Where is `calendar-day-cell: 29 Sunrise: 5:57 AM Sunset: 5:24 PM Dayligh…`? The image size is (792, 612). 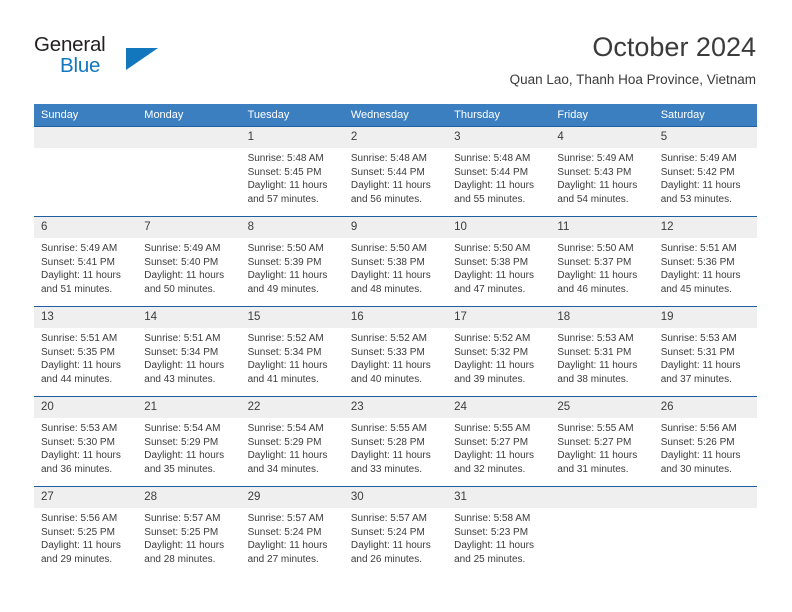 calendar-day-cell: 29 Sunrise: 5:57 AM Sunset: 5:24 PM Dayligh… is located at coordinates (292, 531).